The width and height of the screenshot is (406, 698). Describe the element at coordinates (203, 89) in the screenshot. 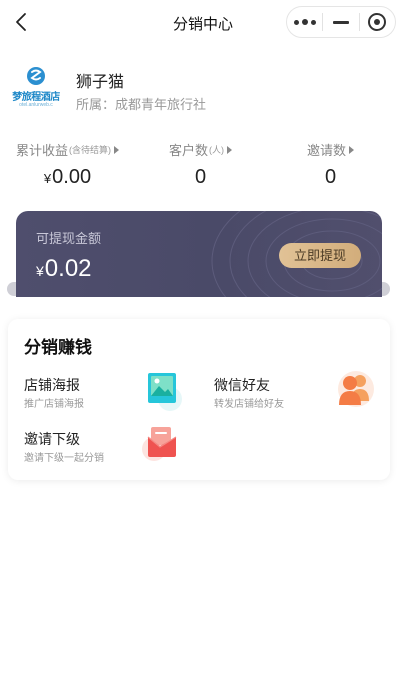

I see `profile-section: 梦旅程酒店 otel.anlurweb.c 狮子猫 所属：成都青年旅行社` at that location.